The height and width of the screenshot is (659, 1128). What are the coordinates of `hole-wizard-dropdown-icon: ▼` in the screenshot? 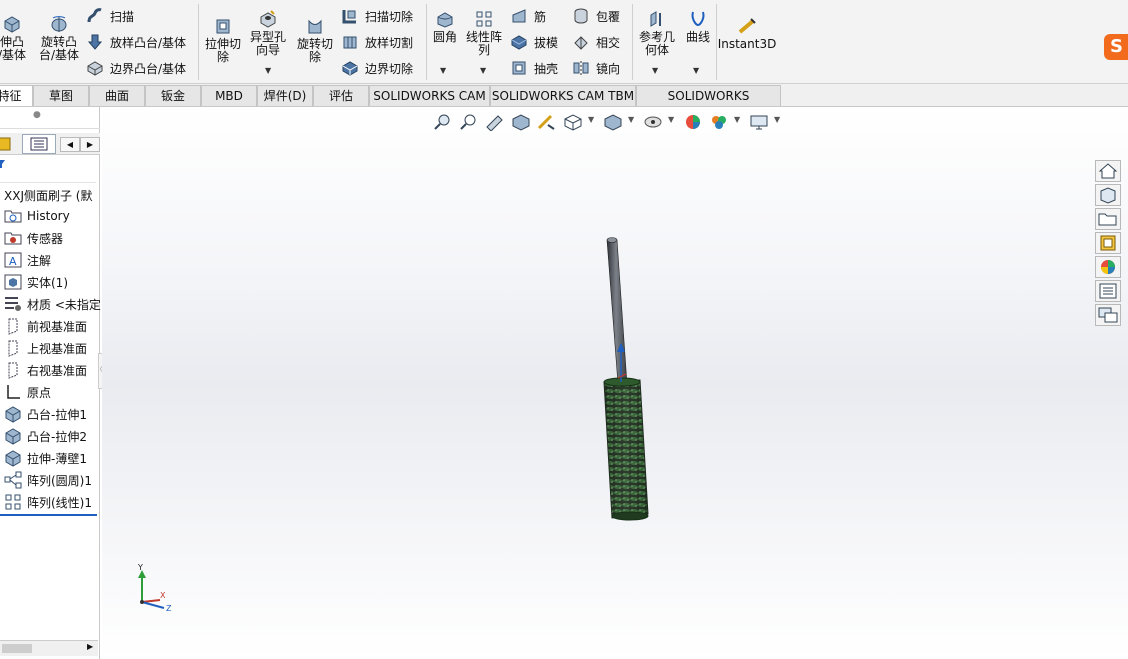 It's located at (268, 70).